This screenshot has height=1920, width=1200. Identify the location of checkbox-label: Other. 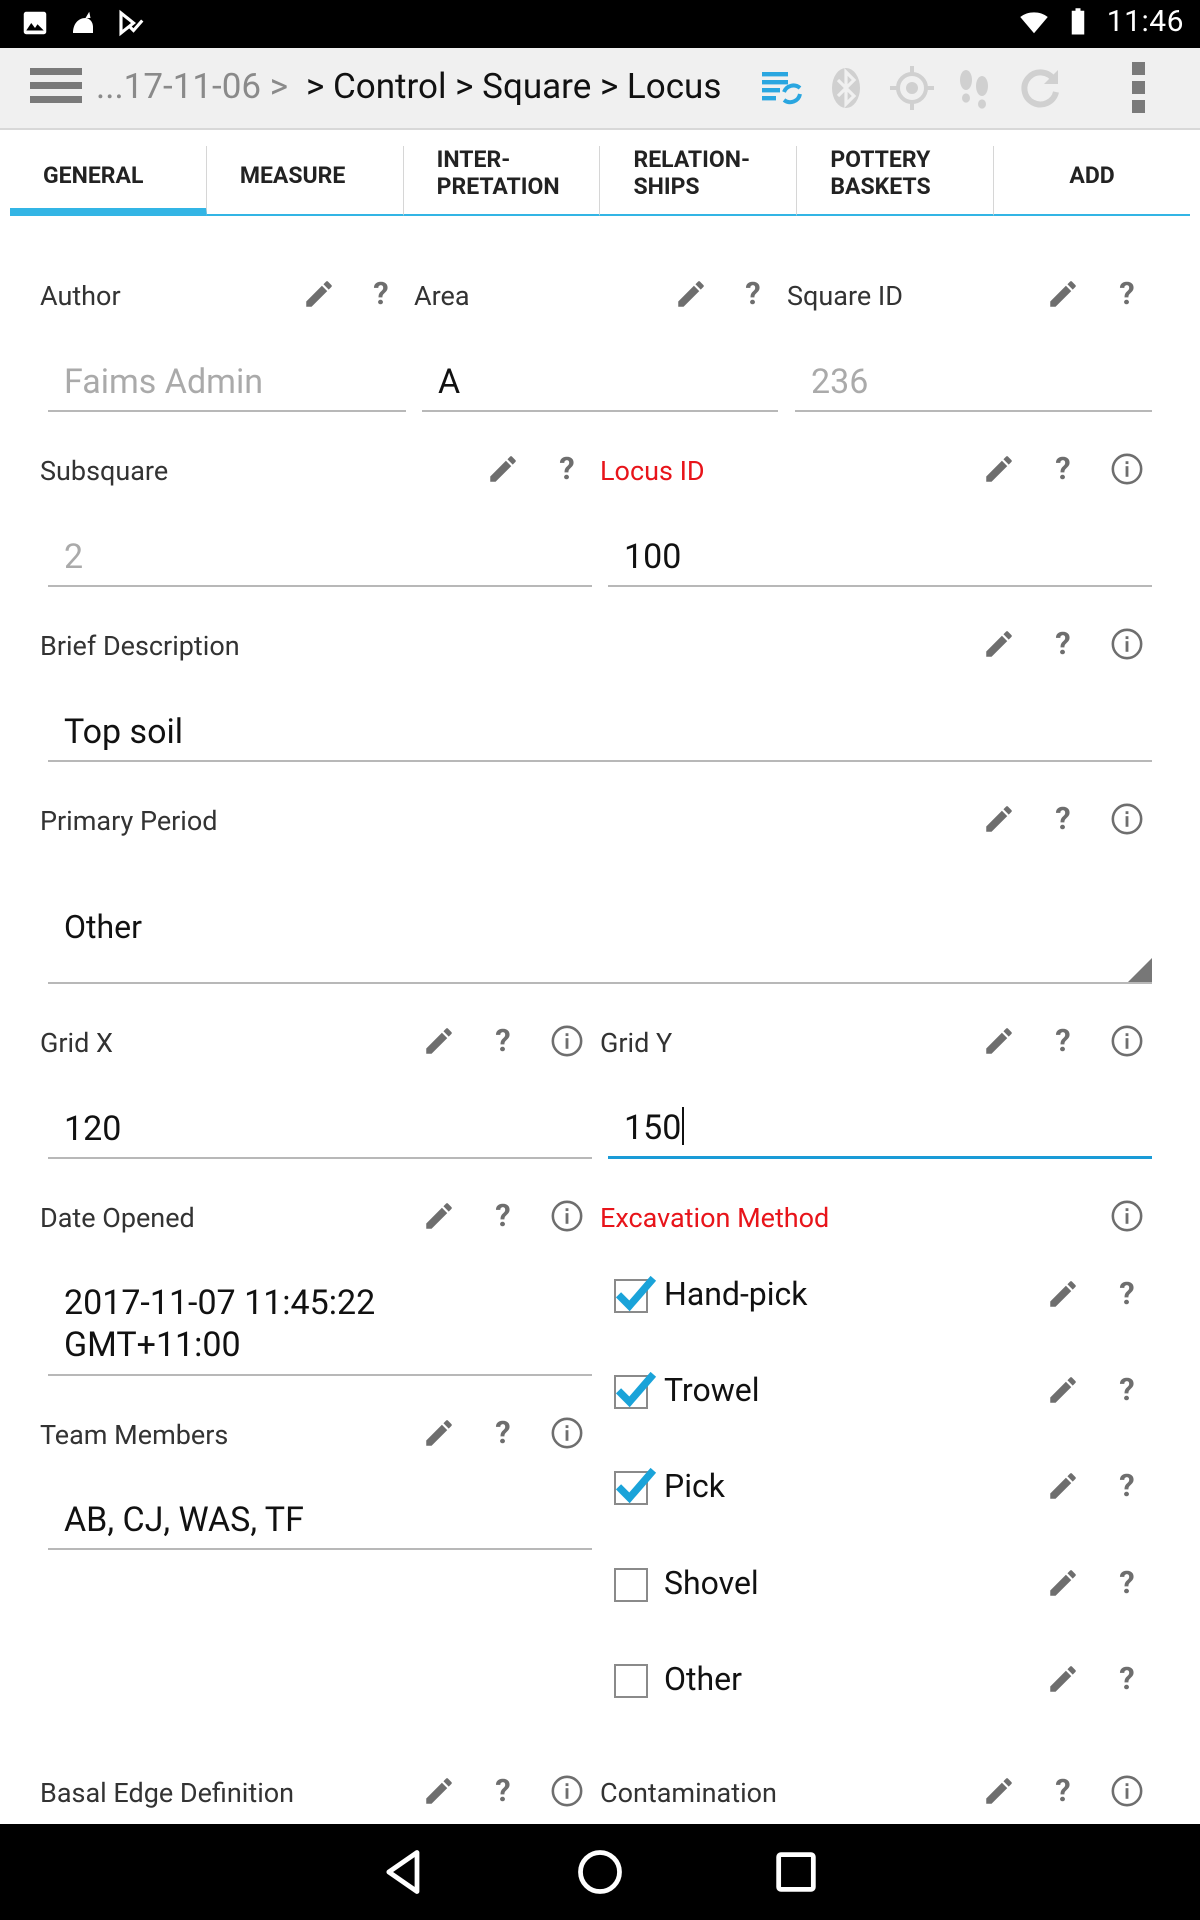
(703, 1679).